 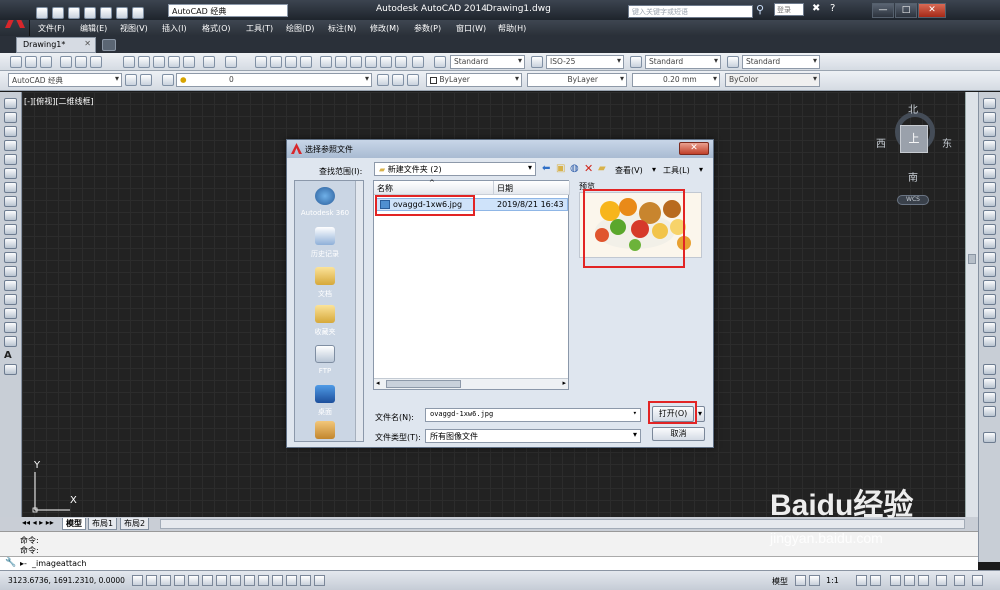 What do you see at coordinates (972, 259) in the screenshot?
I see `scroll-thumb` at bounding box center [972, 259].